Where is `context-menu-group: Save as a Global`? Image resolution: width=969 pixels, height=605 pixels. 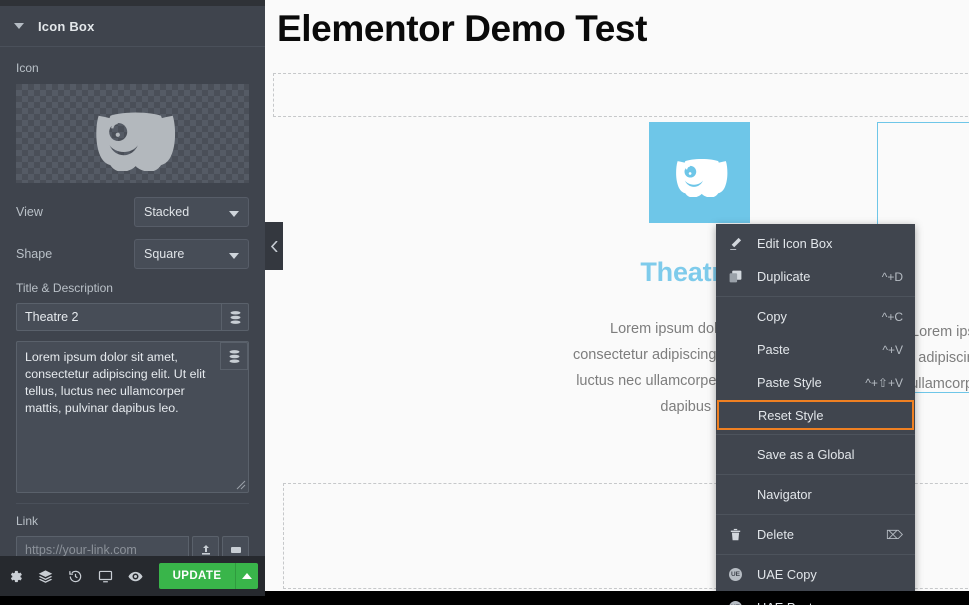
context-menu-group: Save as a Global is located at coordinates (815, 455).